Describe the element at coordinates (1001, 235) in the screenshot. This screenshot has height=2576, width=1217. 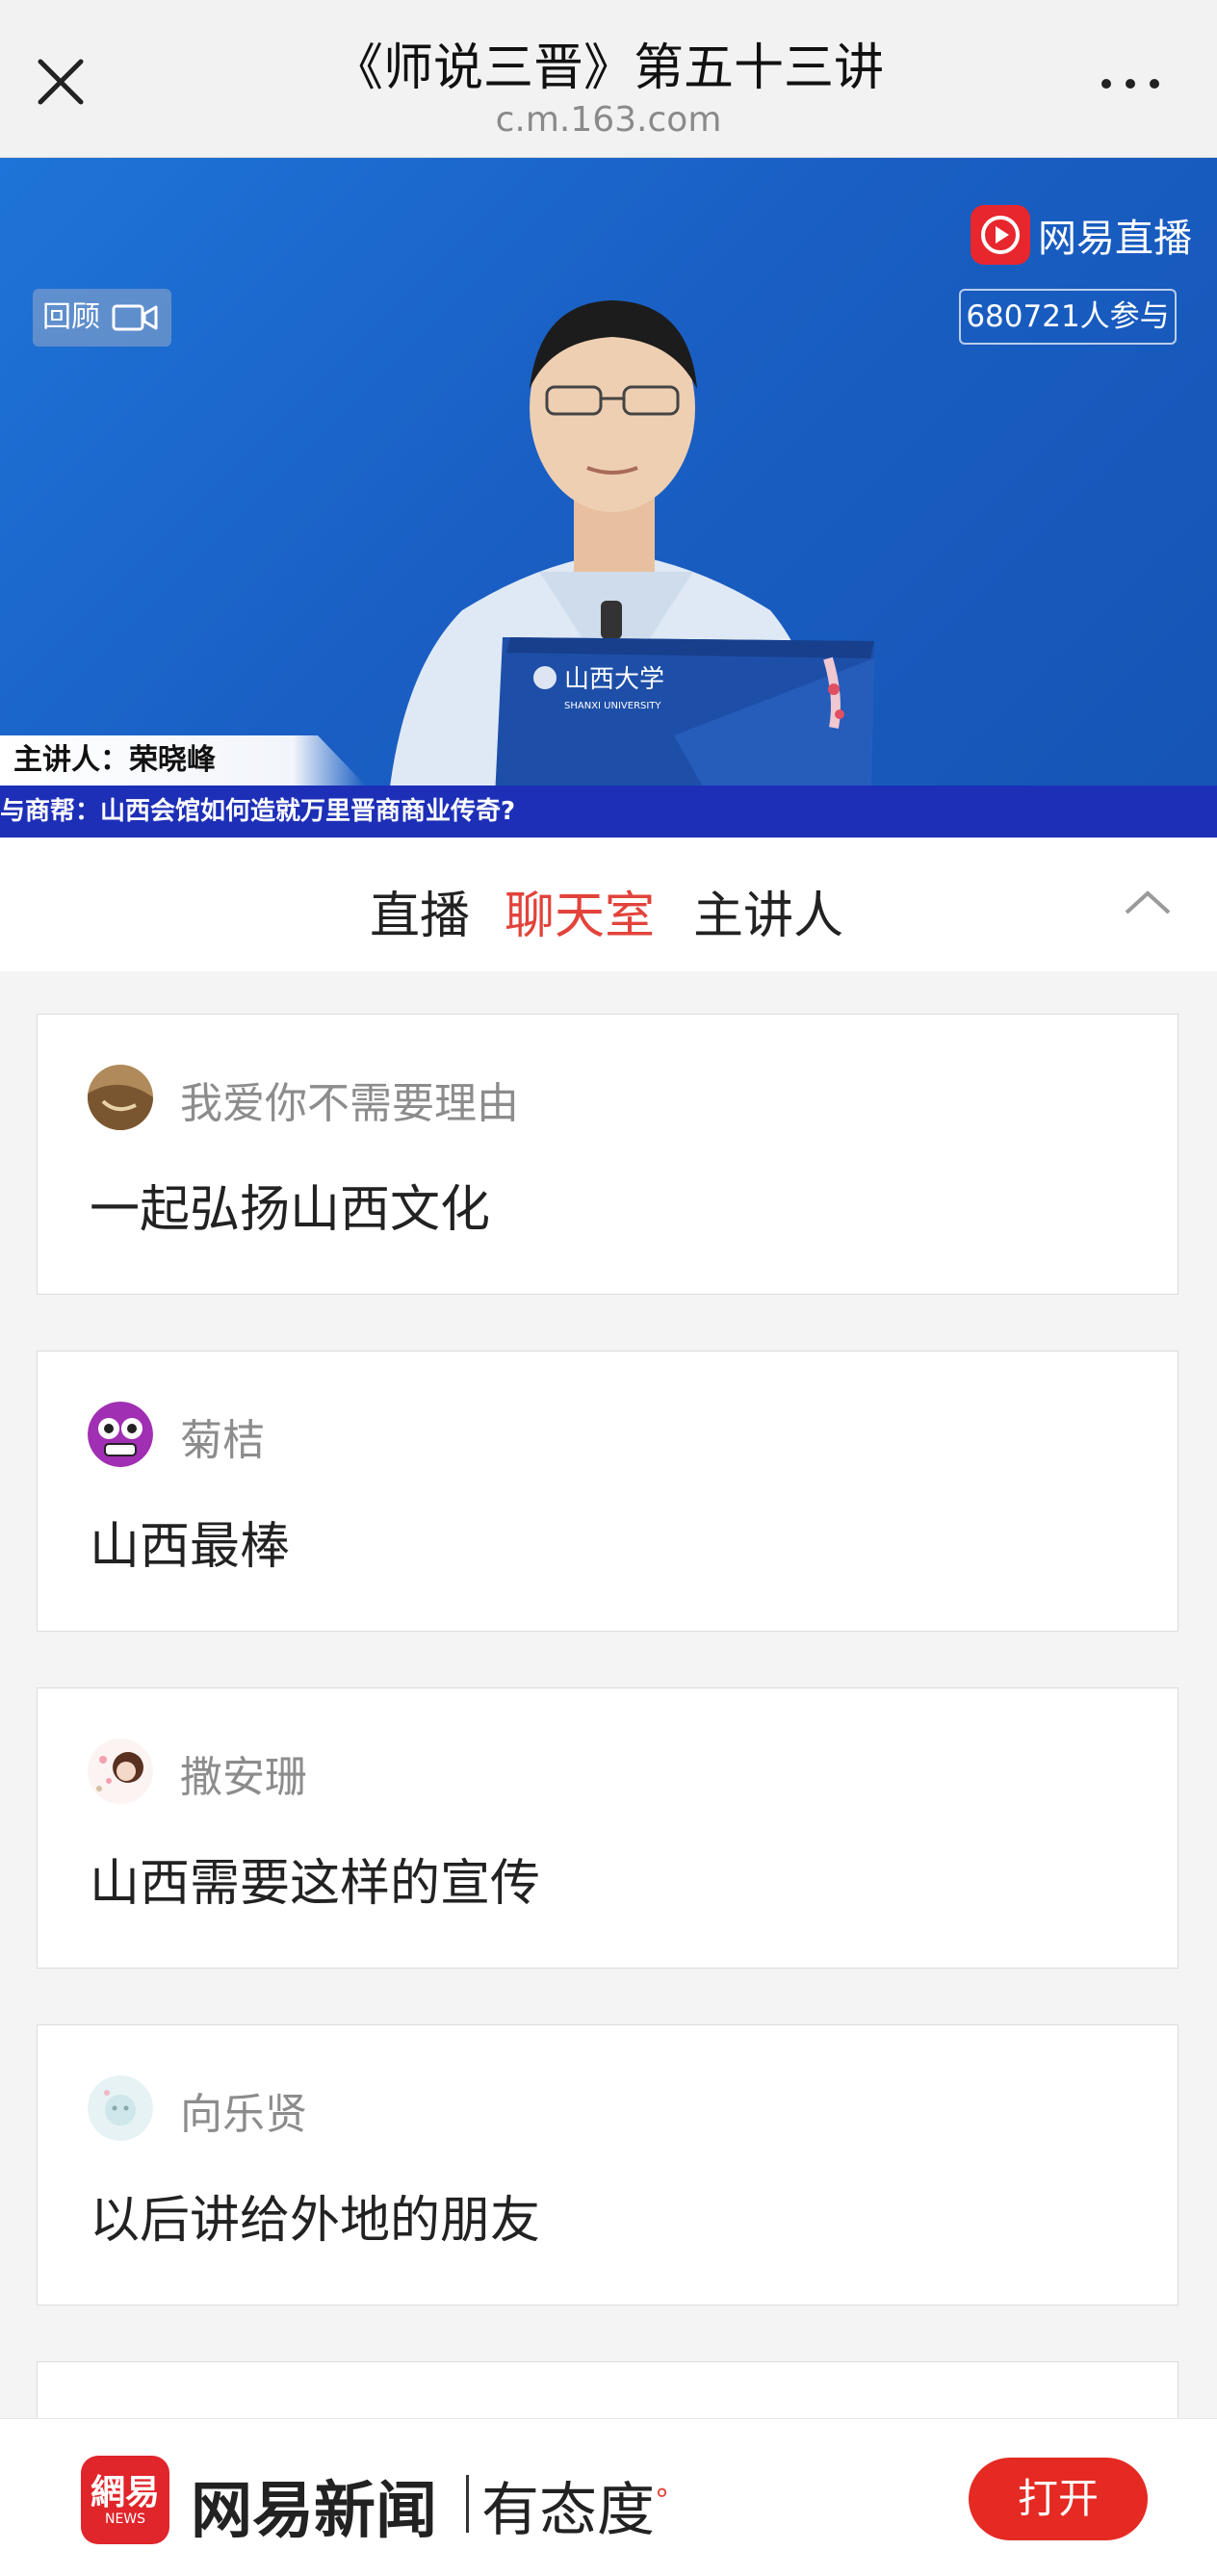
I see `netease-live-logo-icon` at that location.